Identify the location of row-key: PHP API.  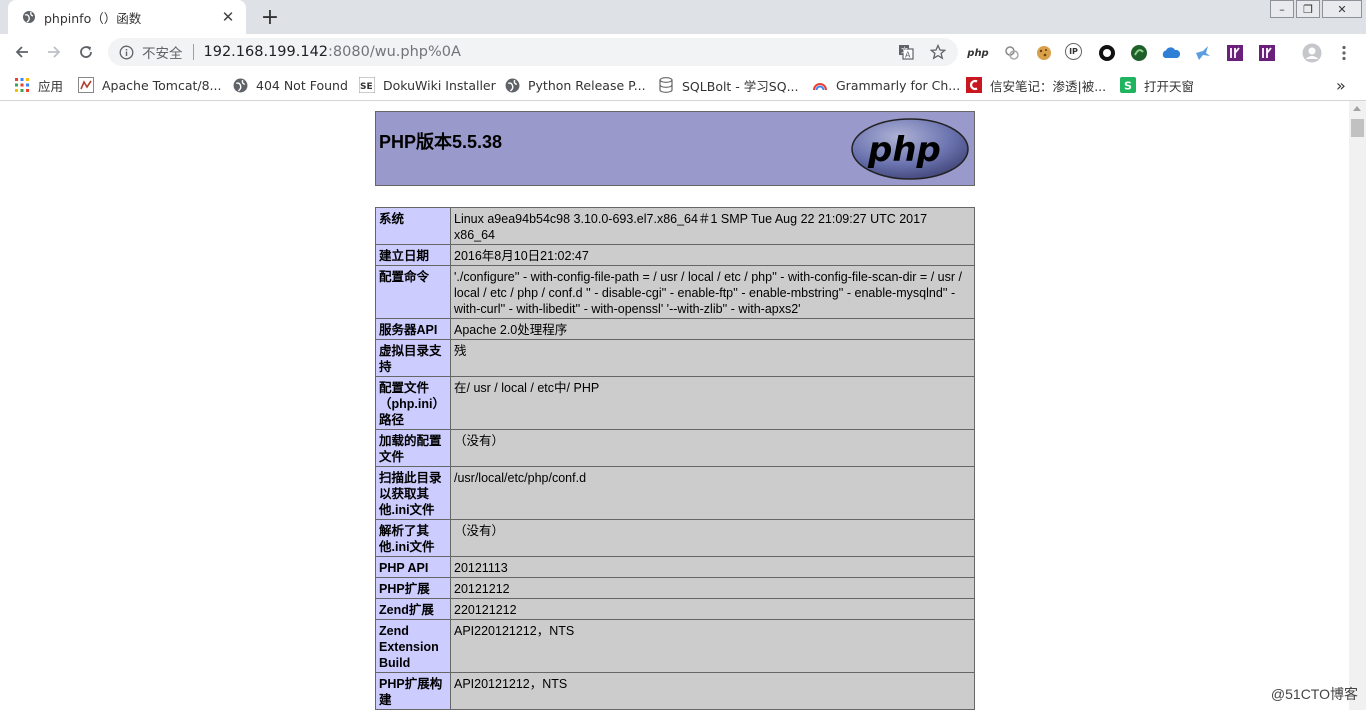
(413, 567).